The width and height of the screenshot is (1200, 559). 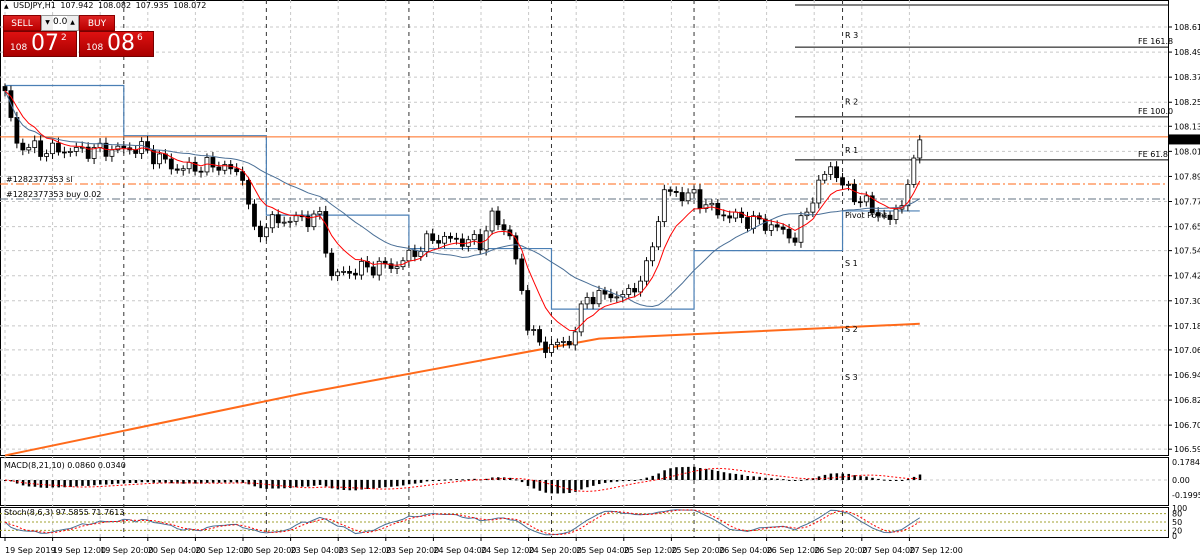 I want to click on buy-button: BUY, so click(x=97, y=23).